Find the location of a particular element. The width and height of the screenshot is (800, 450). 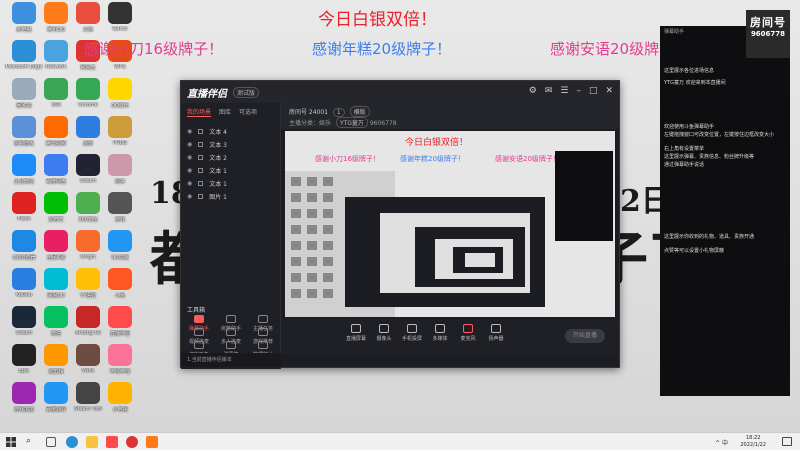

desktop-icon: QQ音乐 is located at coordinates (120, 96).